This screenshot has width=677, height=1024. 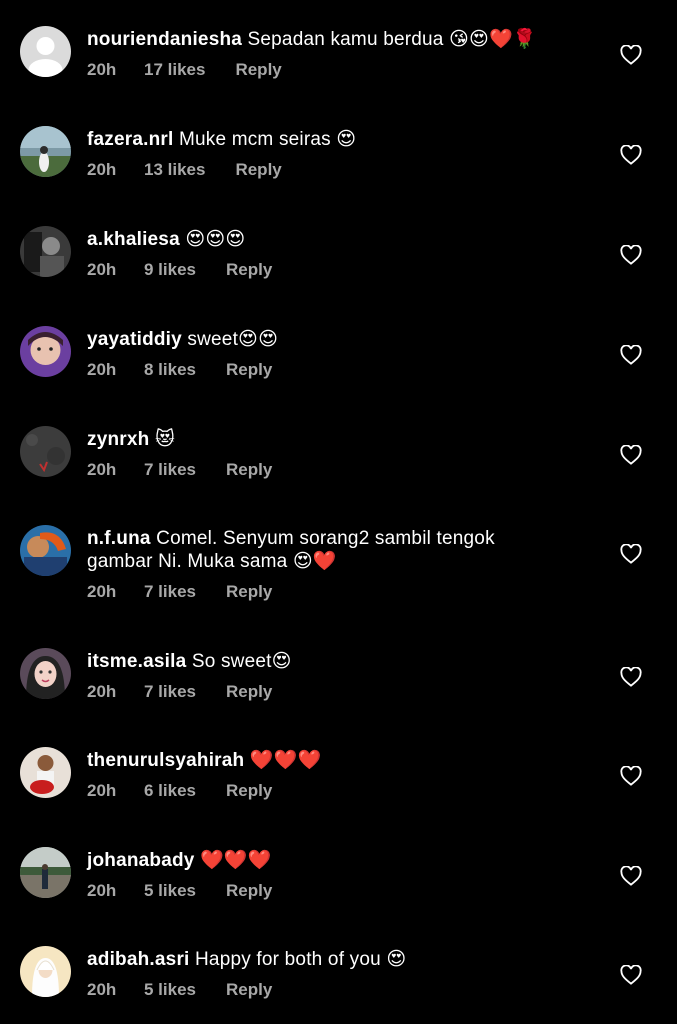 I want to click on likes-count: 9 likes, so click(x=170, y=270).